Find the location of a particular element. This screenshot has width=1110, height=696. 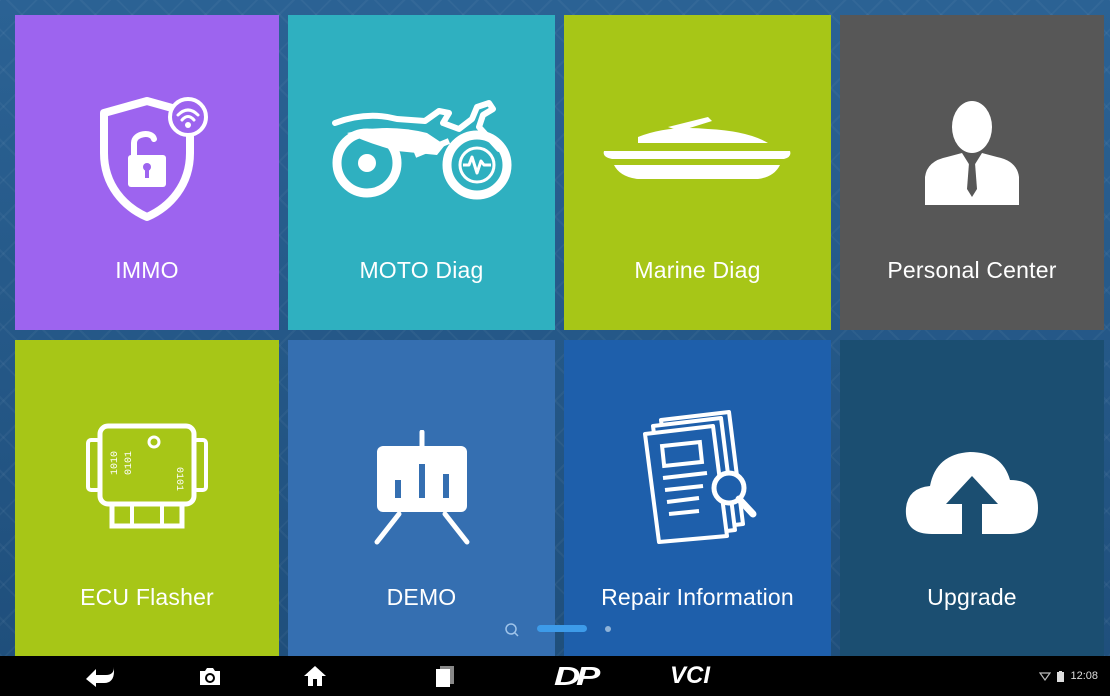

dp-logo-icon: DP is located at coordinates (576, 675).